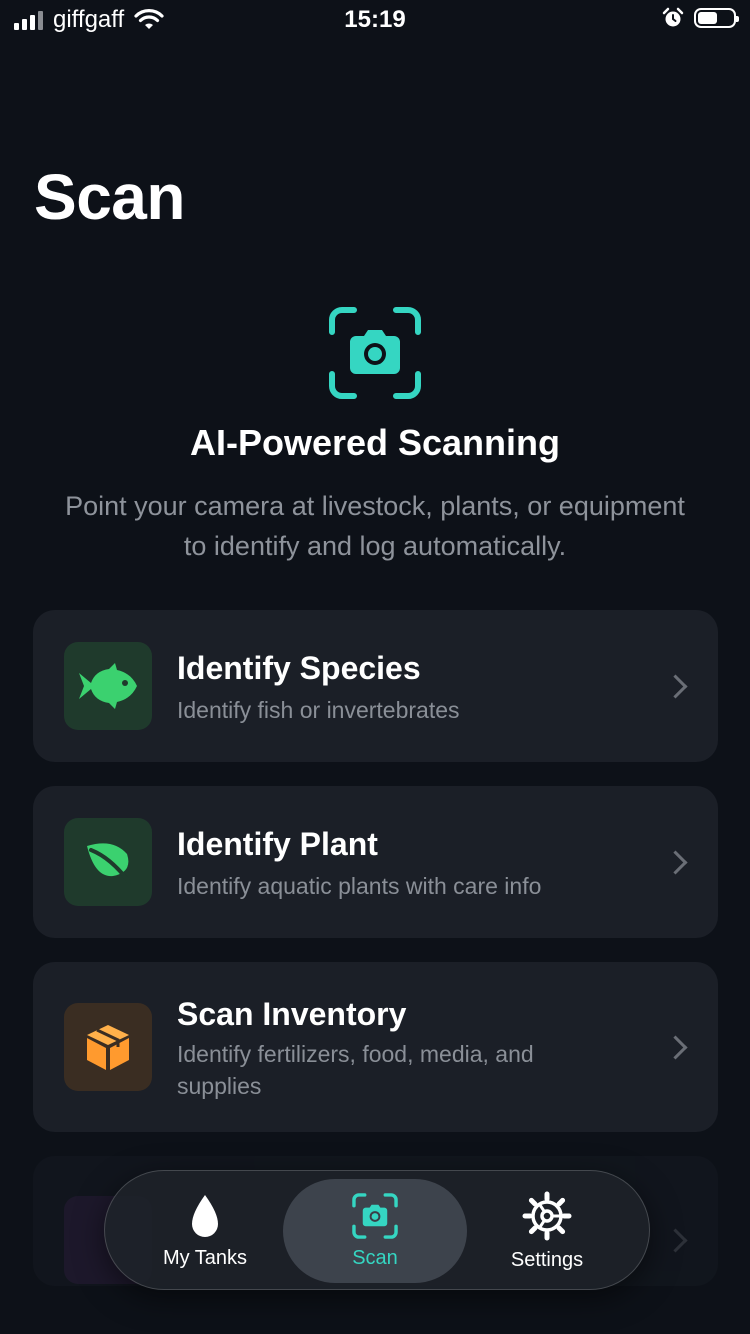  I want to click on tab-label: Settings, so click(547, 1259).